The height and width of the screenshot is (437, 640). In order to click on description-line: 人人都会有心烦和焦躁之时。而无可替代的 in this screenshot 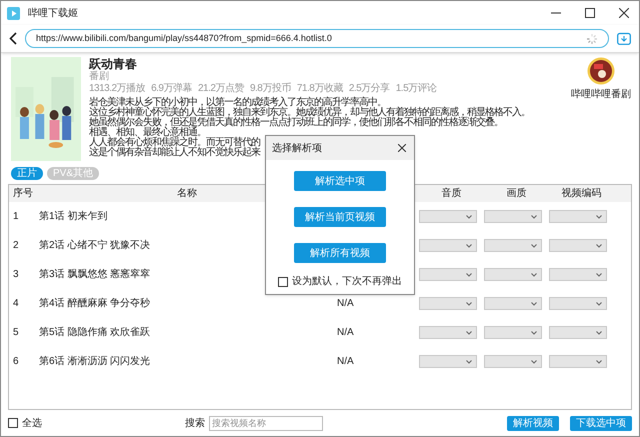, I will do `click(174, 143)`.